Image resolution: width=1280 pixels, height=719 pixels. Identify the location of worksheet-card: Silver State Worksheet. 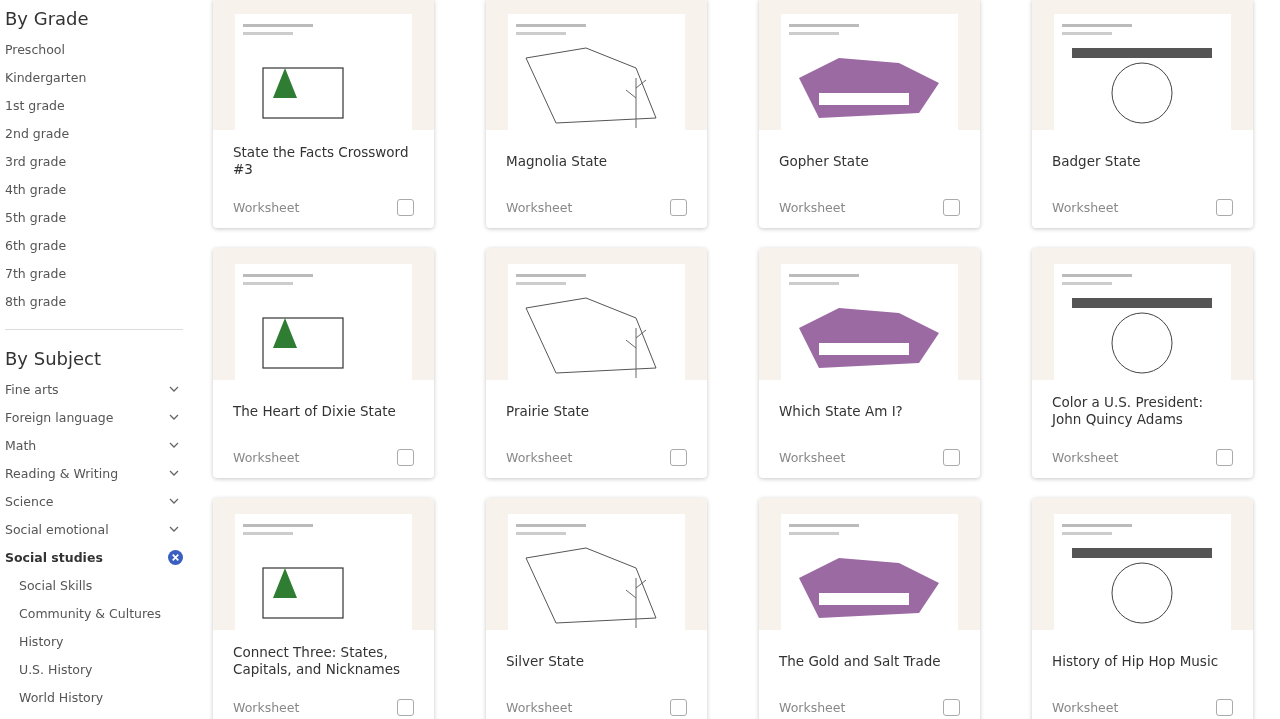
(596, 608).